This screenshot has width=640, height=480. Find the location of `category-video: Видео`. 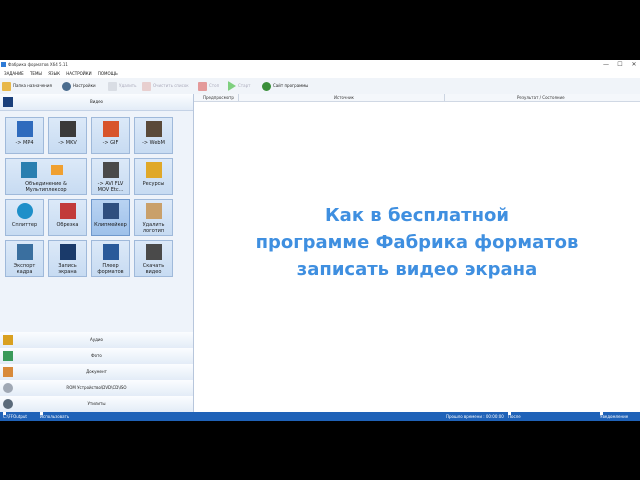

category-video: Видео is located at coordinates (96, 102).